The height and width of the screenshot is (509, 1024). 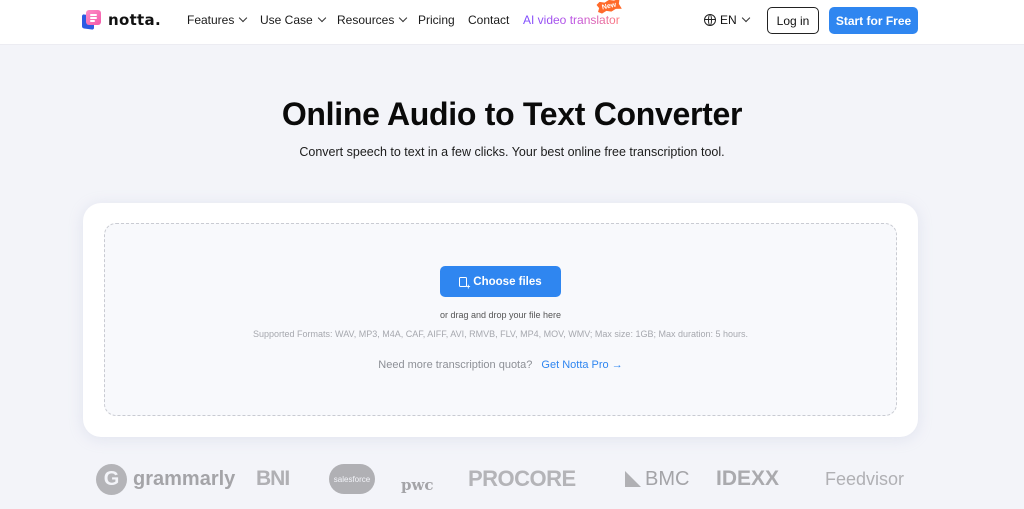 I want to click on grammarly-text: grammarly, so click(x=184, y=478).